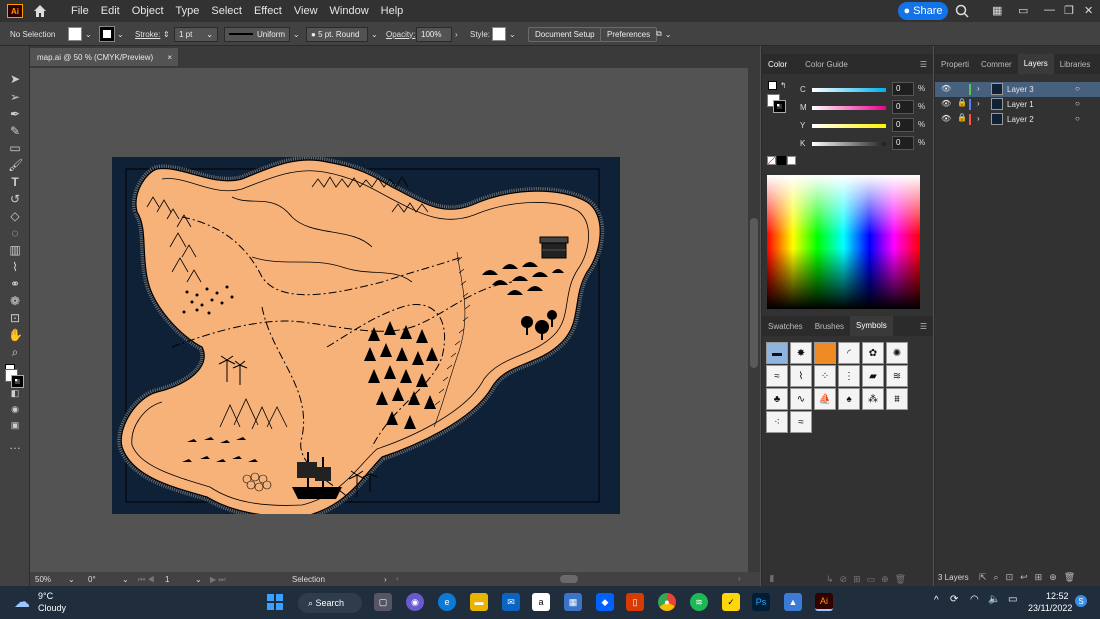  I want to click on draw-mode-icon: ◉, so click(15, 409).